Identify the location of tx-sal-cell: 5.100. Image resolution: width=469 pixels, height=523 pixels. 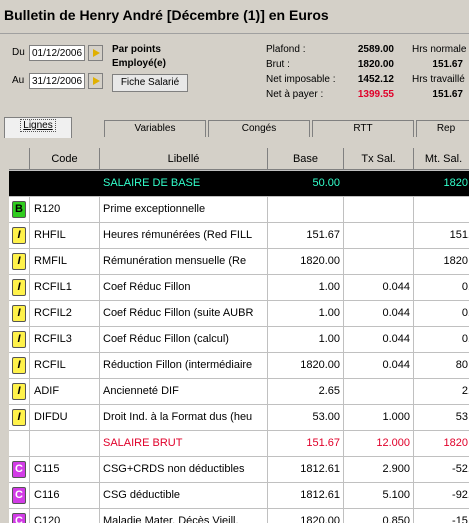
(379, 495).